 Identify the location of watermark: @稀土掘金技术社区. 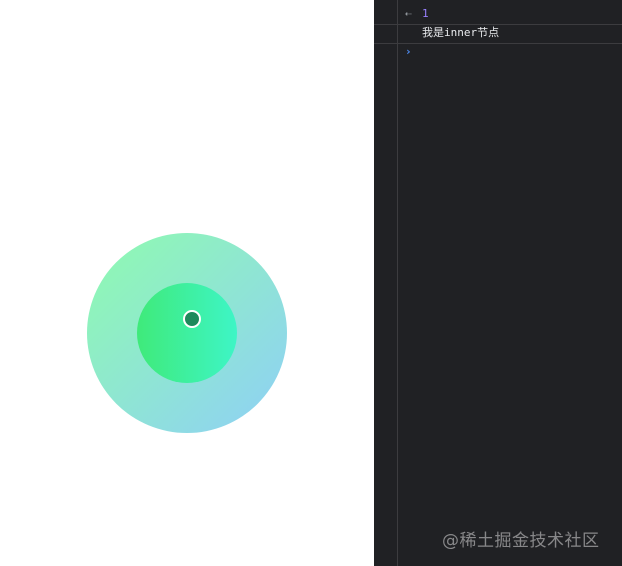
(521, 541).